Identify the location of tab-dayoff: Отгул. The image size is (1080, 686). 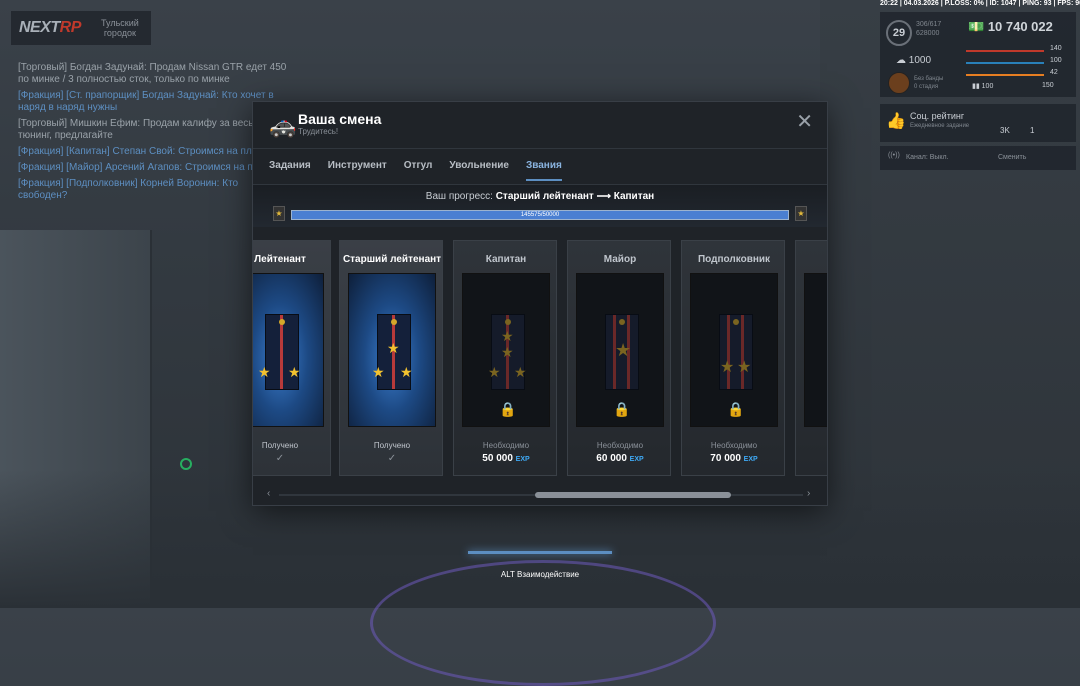
(418, 170).